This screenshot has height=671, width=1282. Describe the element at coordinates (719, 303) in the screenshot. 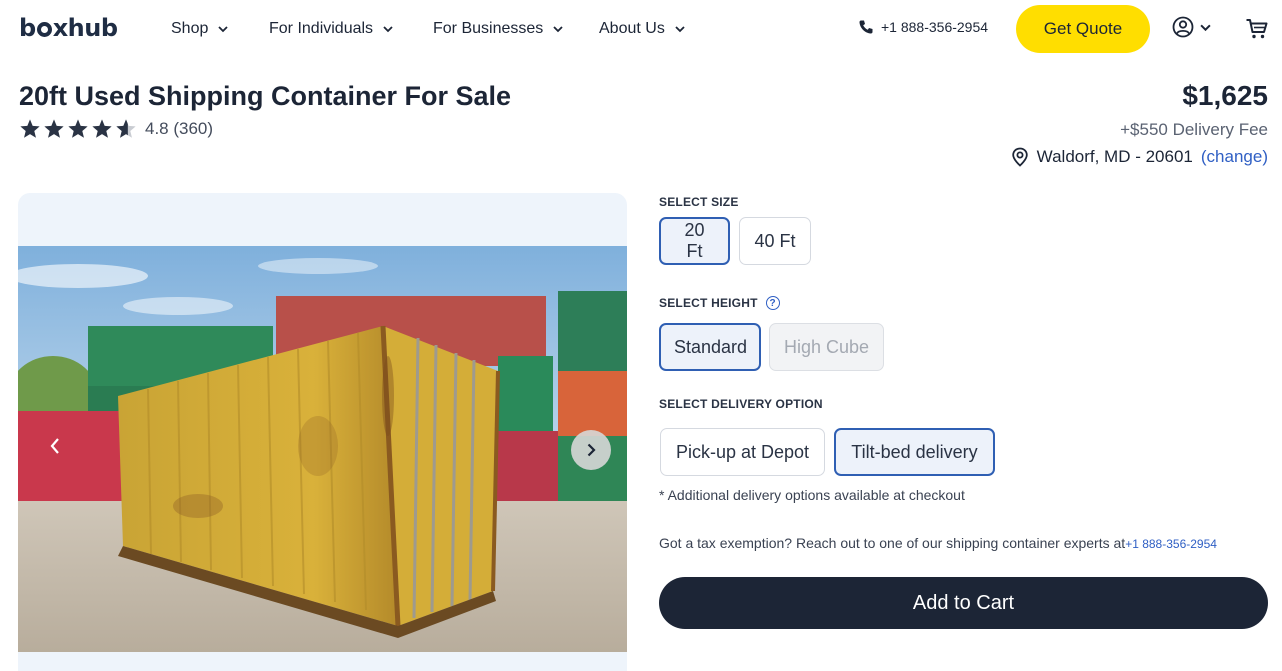

I see `select-height-label: SELECT HEIGHT ?` at that location.